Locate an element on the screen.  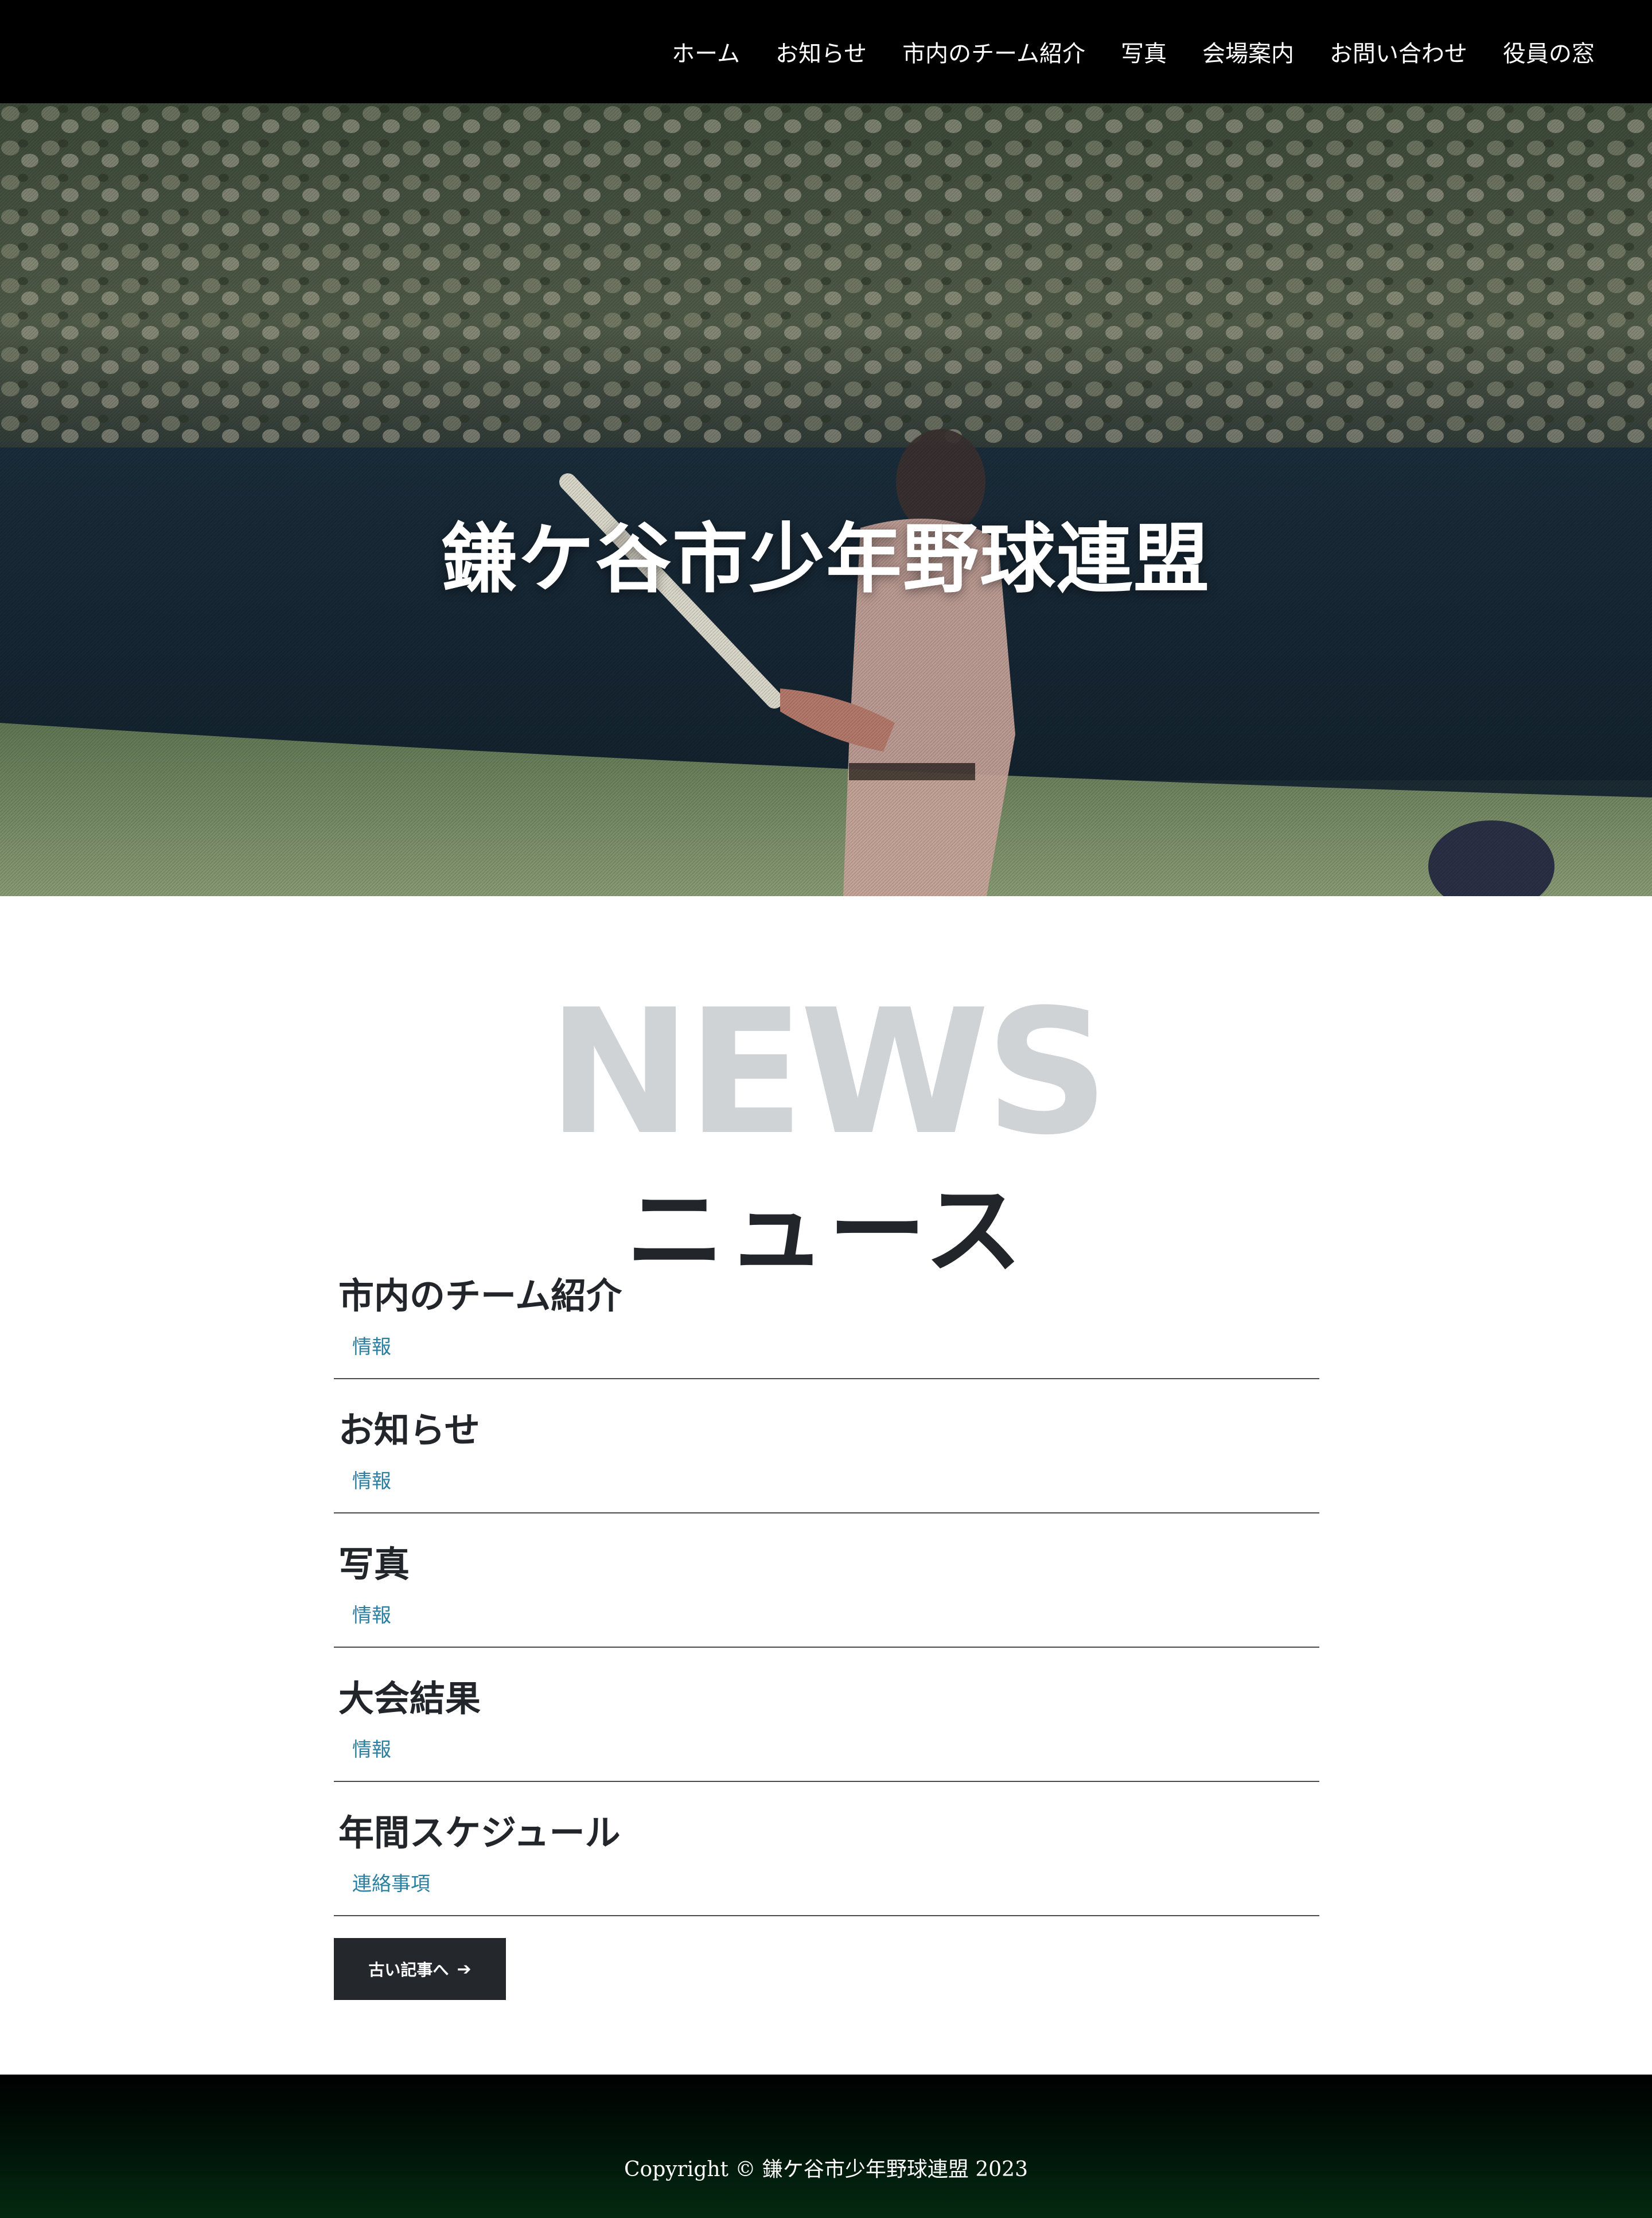
nav-item-home: ホーム is located at coordinates (706, 51).